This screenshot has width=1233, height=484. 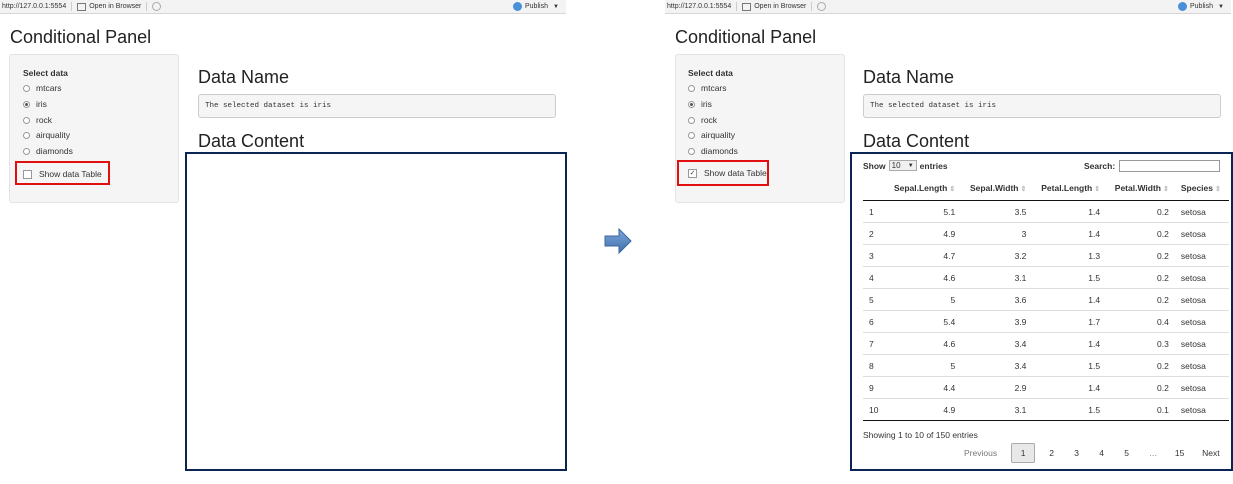 I want to click on table-cell: 5.1, so click(x=923, y=211).